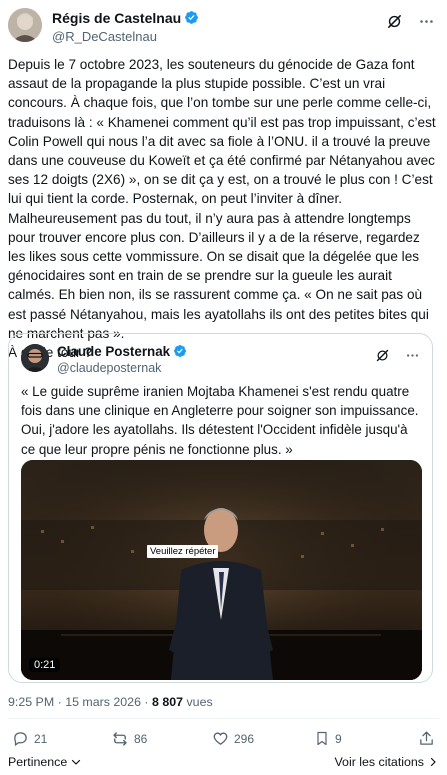  Describe the element at coordinates (120, 739) in the screenshot. I see `repost-icon` at that location.